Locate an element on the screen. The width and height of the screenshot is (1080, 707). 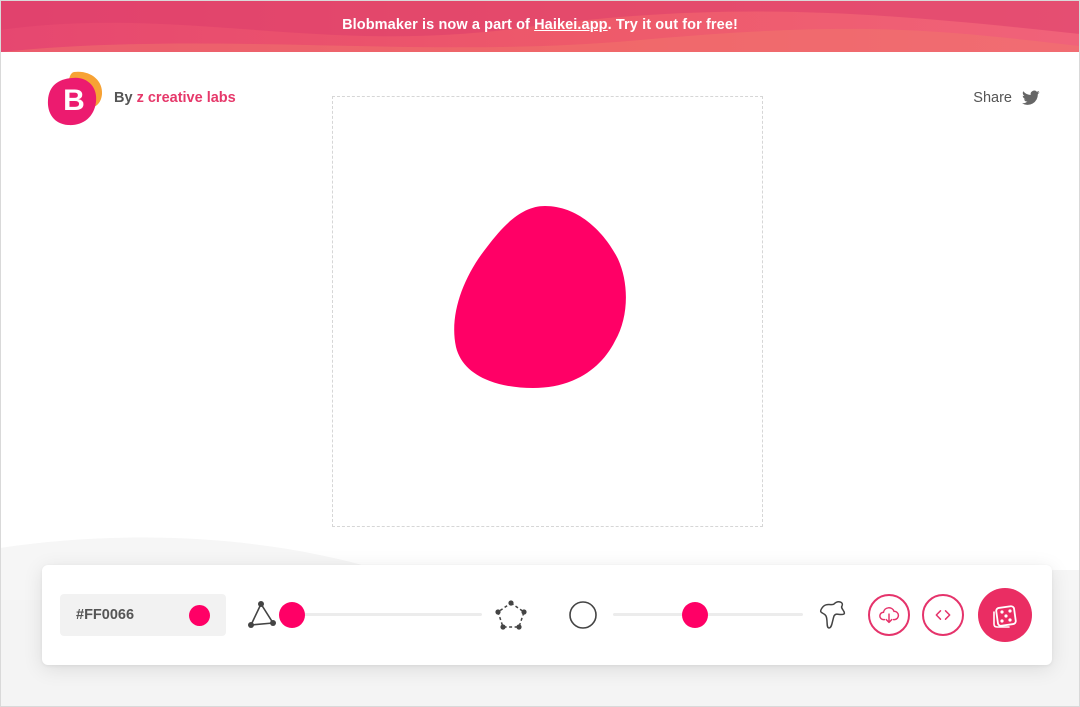
author-link: z creative labs is located at coordinates (186, 98).